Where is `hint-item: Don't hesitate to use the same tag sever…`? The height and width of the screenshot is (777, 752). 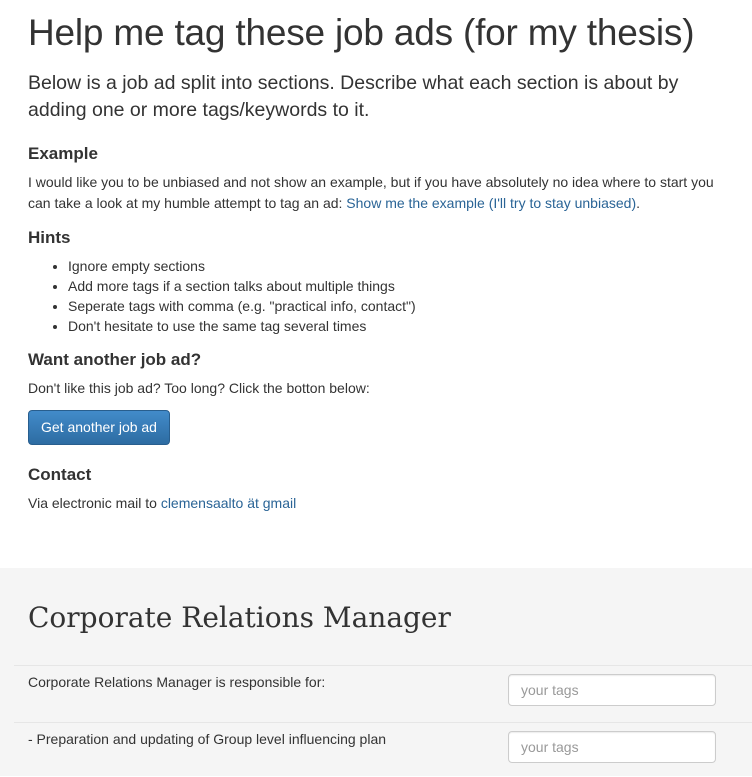
hint-item: Don't hesitate to use the same tag sever… is located at coordinates (396, 326).